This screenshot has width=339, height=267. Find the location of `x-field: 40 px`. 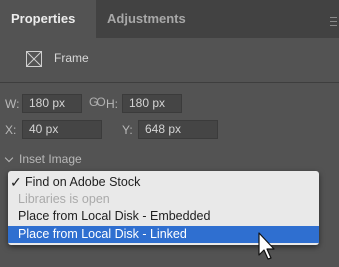

x-field: 40 px is located at coordinates (62, 129).